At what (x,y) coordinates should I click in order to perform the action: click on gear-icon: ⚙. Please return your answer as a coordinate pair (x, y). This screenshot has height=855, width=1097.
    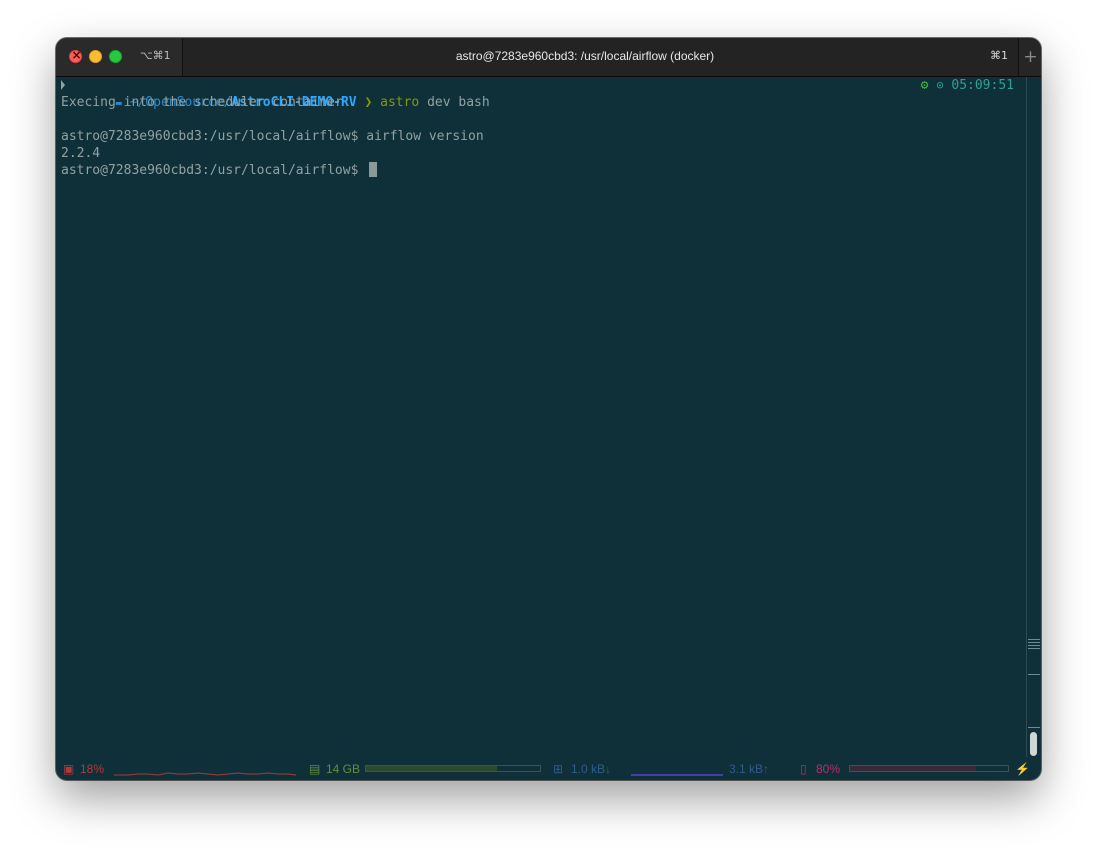
    Looking at the image, I should click on (924, 85).